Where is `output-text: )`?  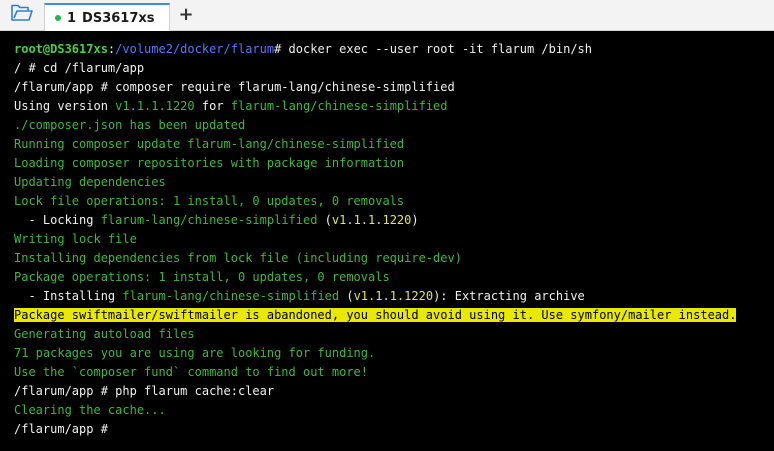
output-text: ) is located at coordinates (415, 220).